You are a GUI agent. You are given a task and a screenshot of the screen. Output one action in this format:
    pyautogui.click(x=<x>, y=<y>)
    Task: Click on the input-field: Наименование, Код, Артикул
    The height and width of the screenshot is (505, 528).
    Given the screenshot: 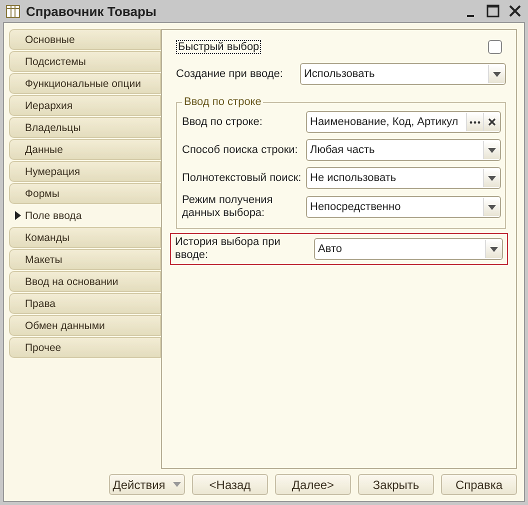 What is the action you would take?
    pyautogui.click(x=403, y=122)
    